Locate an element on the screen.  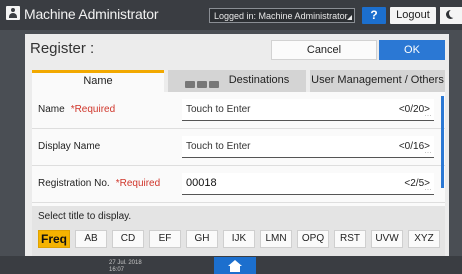
tab-name-label: Name is located at coordinates (98, 81).